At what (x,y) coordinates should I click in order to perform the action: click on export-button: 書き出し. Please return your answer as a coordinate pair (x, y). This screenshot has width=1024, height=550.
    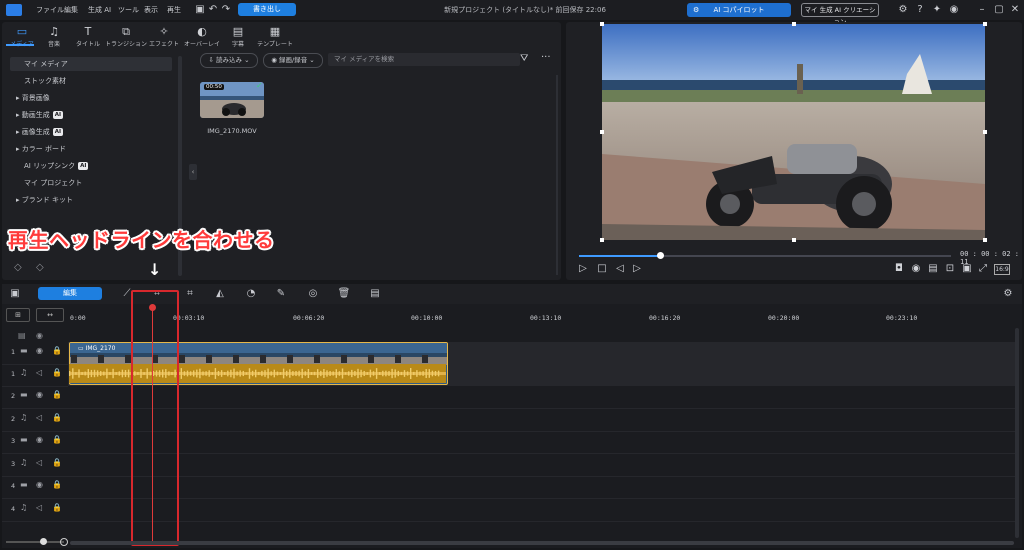
    Looking at the image, I should click on (267, 9).